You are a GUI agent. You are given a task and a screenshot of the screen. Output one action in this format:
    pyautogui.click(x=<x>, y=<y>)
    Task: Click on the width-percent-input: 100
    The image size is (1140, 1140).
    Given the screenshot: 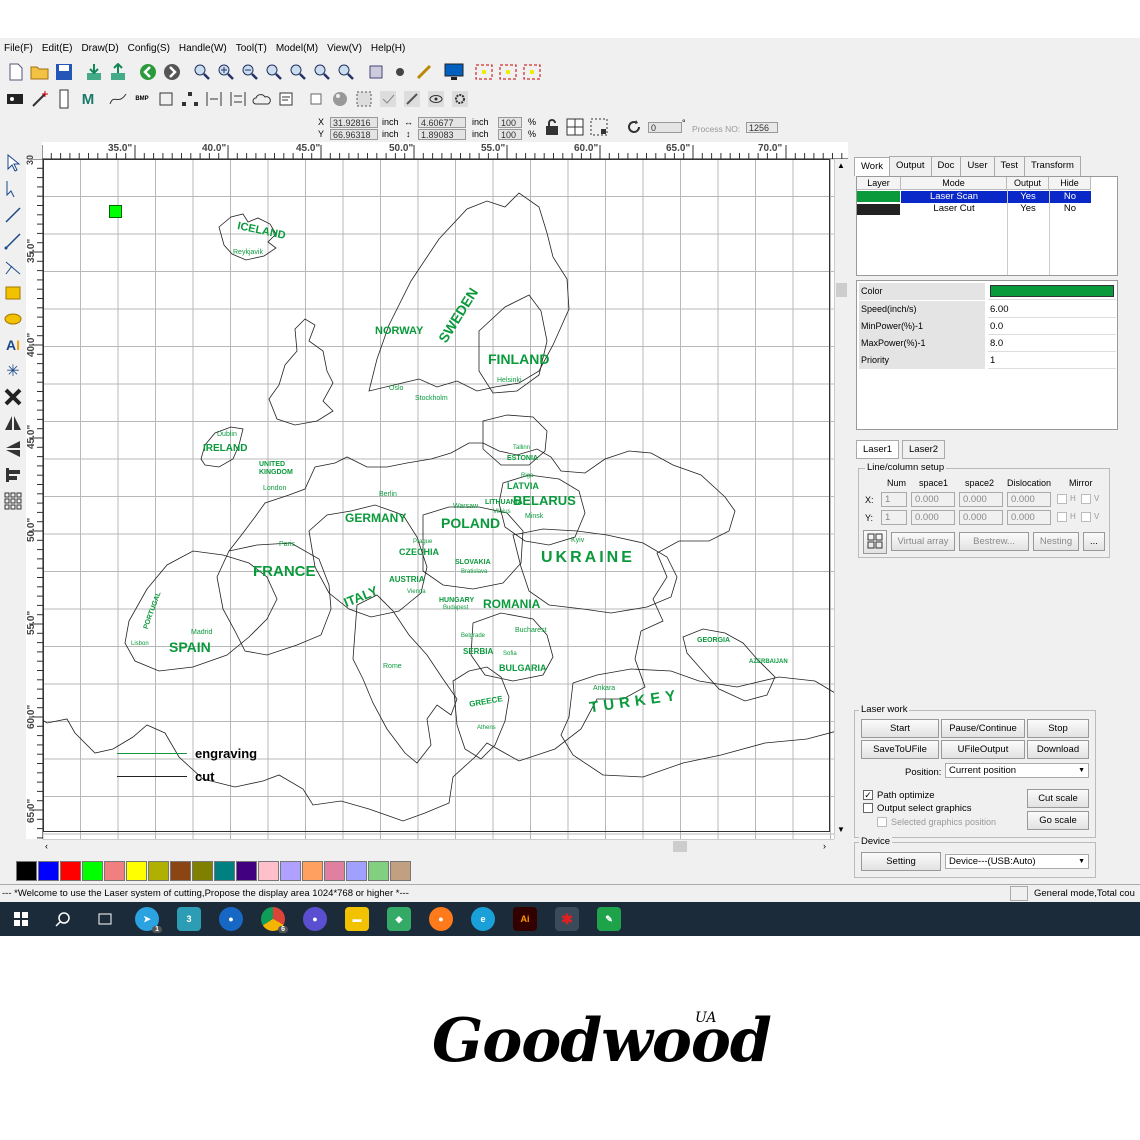 What is the action you would take?
    pyautogui.click(x=510, y=122)
    